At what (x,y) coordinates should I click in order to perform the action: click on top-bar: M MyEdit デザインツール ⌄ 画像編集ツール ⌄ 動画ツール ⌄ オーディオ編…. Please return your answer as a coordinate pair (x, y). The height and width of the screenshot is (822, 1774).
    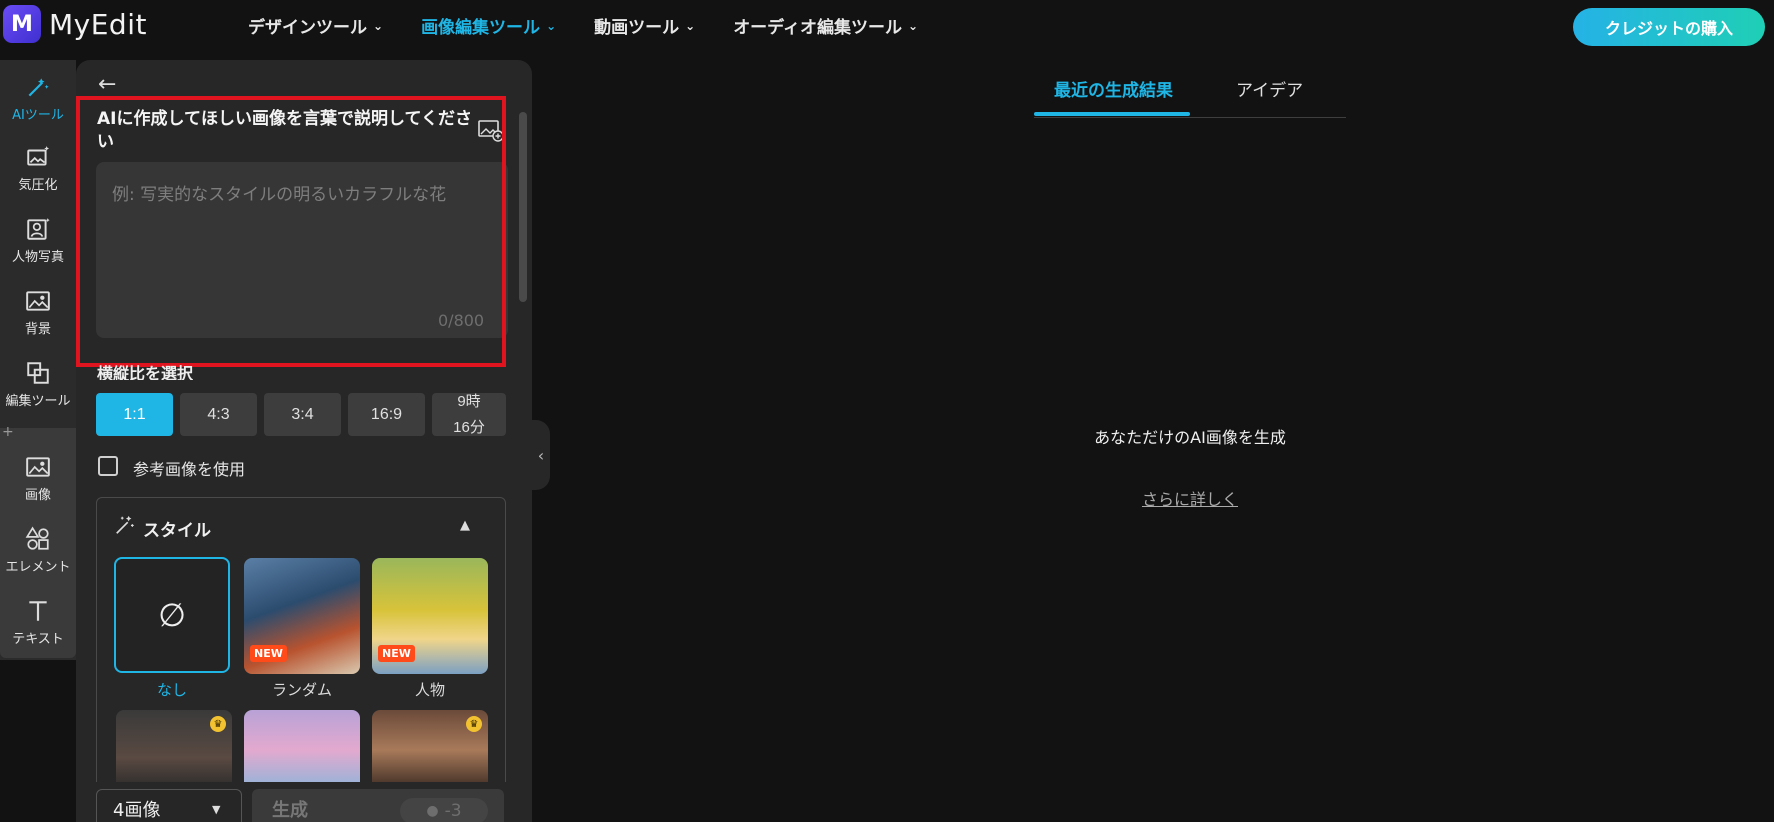
    Looking at the image, I should click on (887, 26).